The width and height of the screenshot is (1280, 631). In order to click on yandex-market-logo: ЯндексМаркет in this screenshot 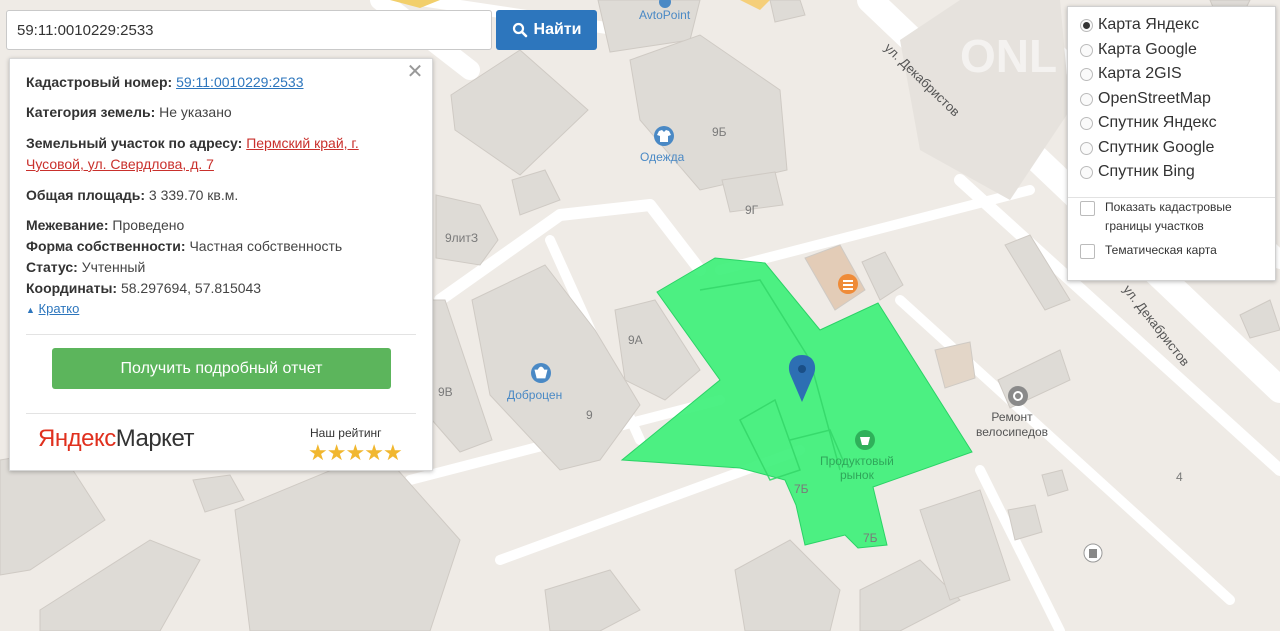, I will do `click(116, 439)`.